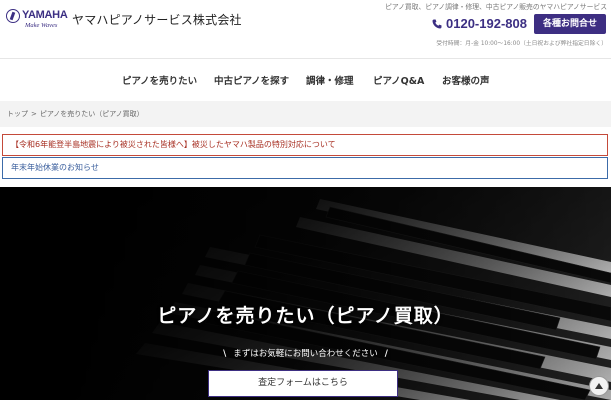  I want to click on contact-button: 各種お問合せ, so click(570, 24).